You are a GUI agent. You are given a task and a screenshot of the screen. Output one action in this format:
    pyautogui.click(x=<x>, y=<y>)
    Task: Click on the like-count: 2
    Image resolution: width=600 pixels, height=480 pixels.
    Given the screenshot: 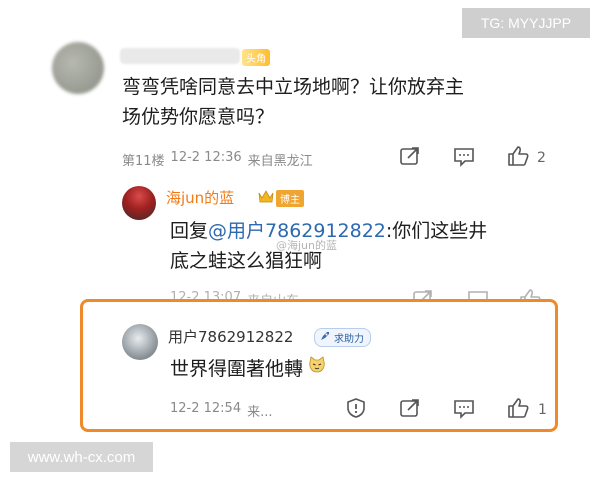 What is the action you would take?
    pyautogui.click(x=541, y=158)
    